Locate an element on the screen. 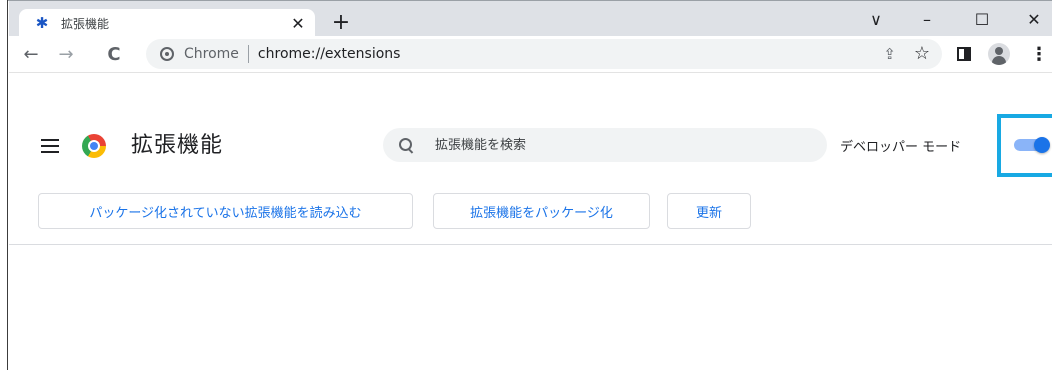  puzzle-icon: ✱ is located at coordinates (42, 23).